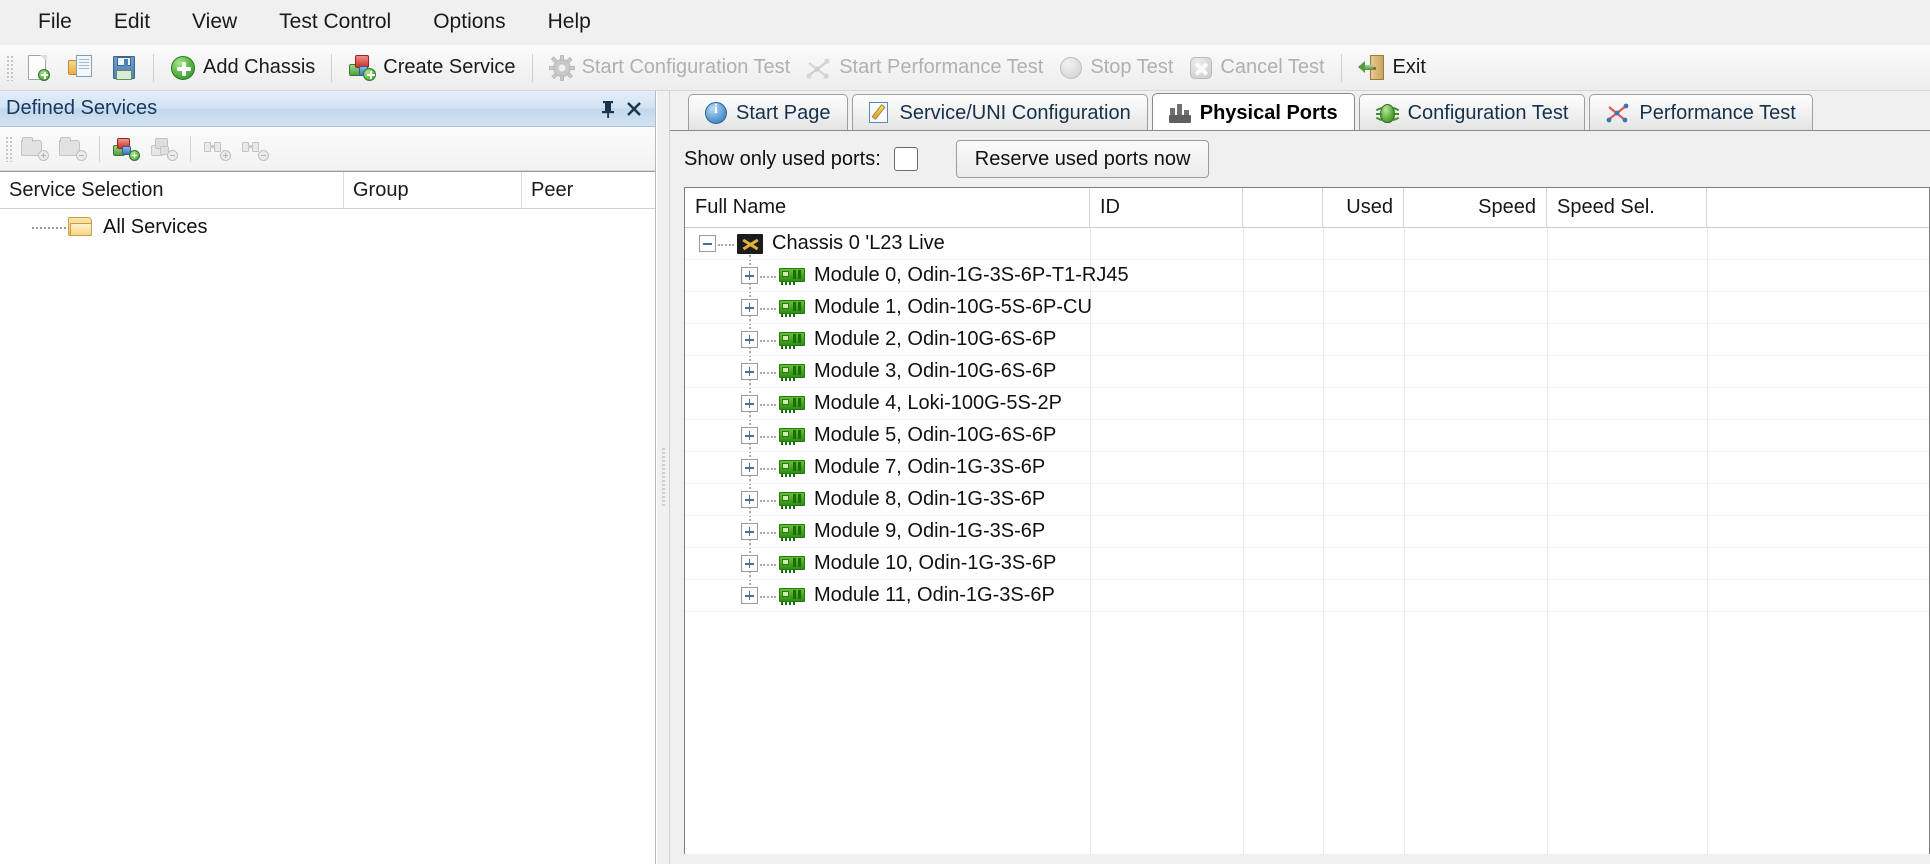 This screenshot has width=1930, height=864. Describe the element at coordinates (1307, 404) in the screenshot. I see `port-tree-row: Module 4, Loki-100G-5S-2P` at that location.